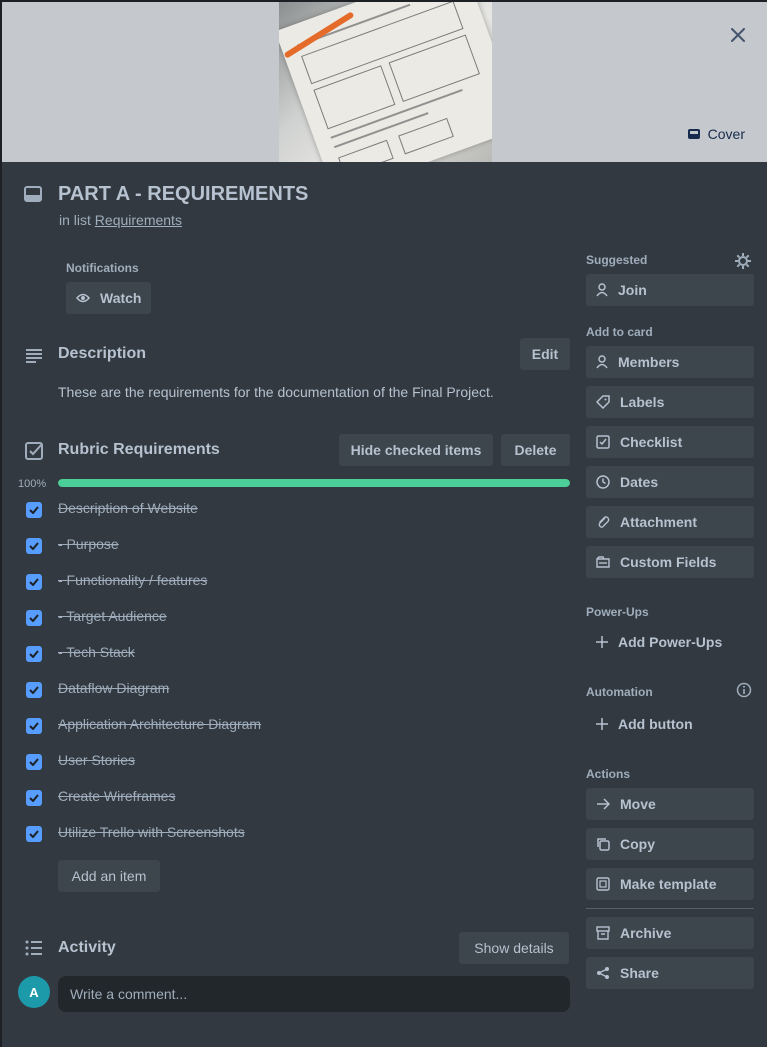 The width and height of the screenshot is (767, 1047). I want to click on watch-button: Watch, so click(108, 298).